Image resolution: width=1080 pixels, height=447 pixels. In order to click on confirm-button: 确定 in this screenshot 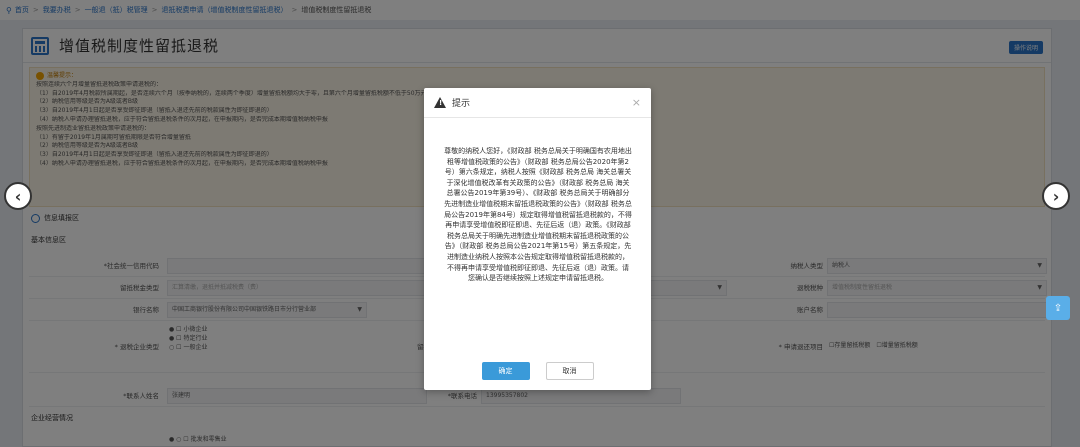, I will do `click(505, 371)`.